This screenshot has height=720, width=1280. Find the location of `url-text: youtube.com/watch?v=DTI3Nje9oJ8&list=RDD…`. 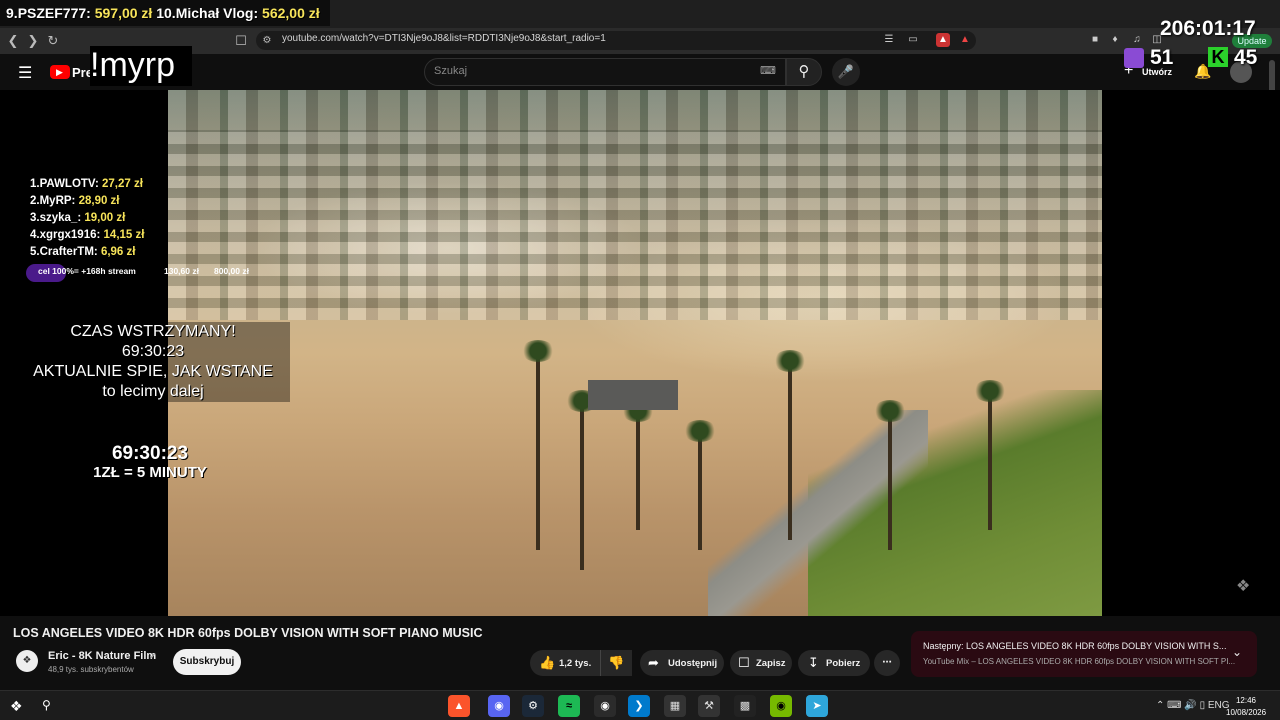

url-text: youtube.com/watch?v=DTI3Nje9oJ8&list=RDD… is located at coordinates (444, 38).